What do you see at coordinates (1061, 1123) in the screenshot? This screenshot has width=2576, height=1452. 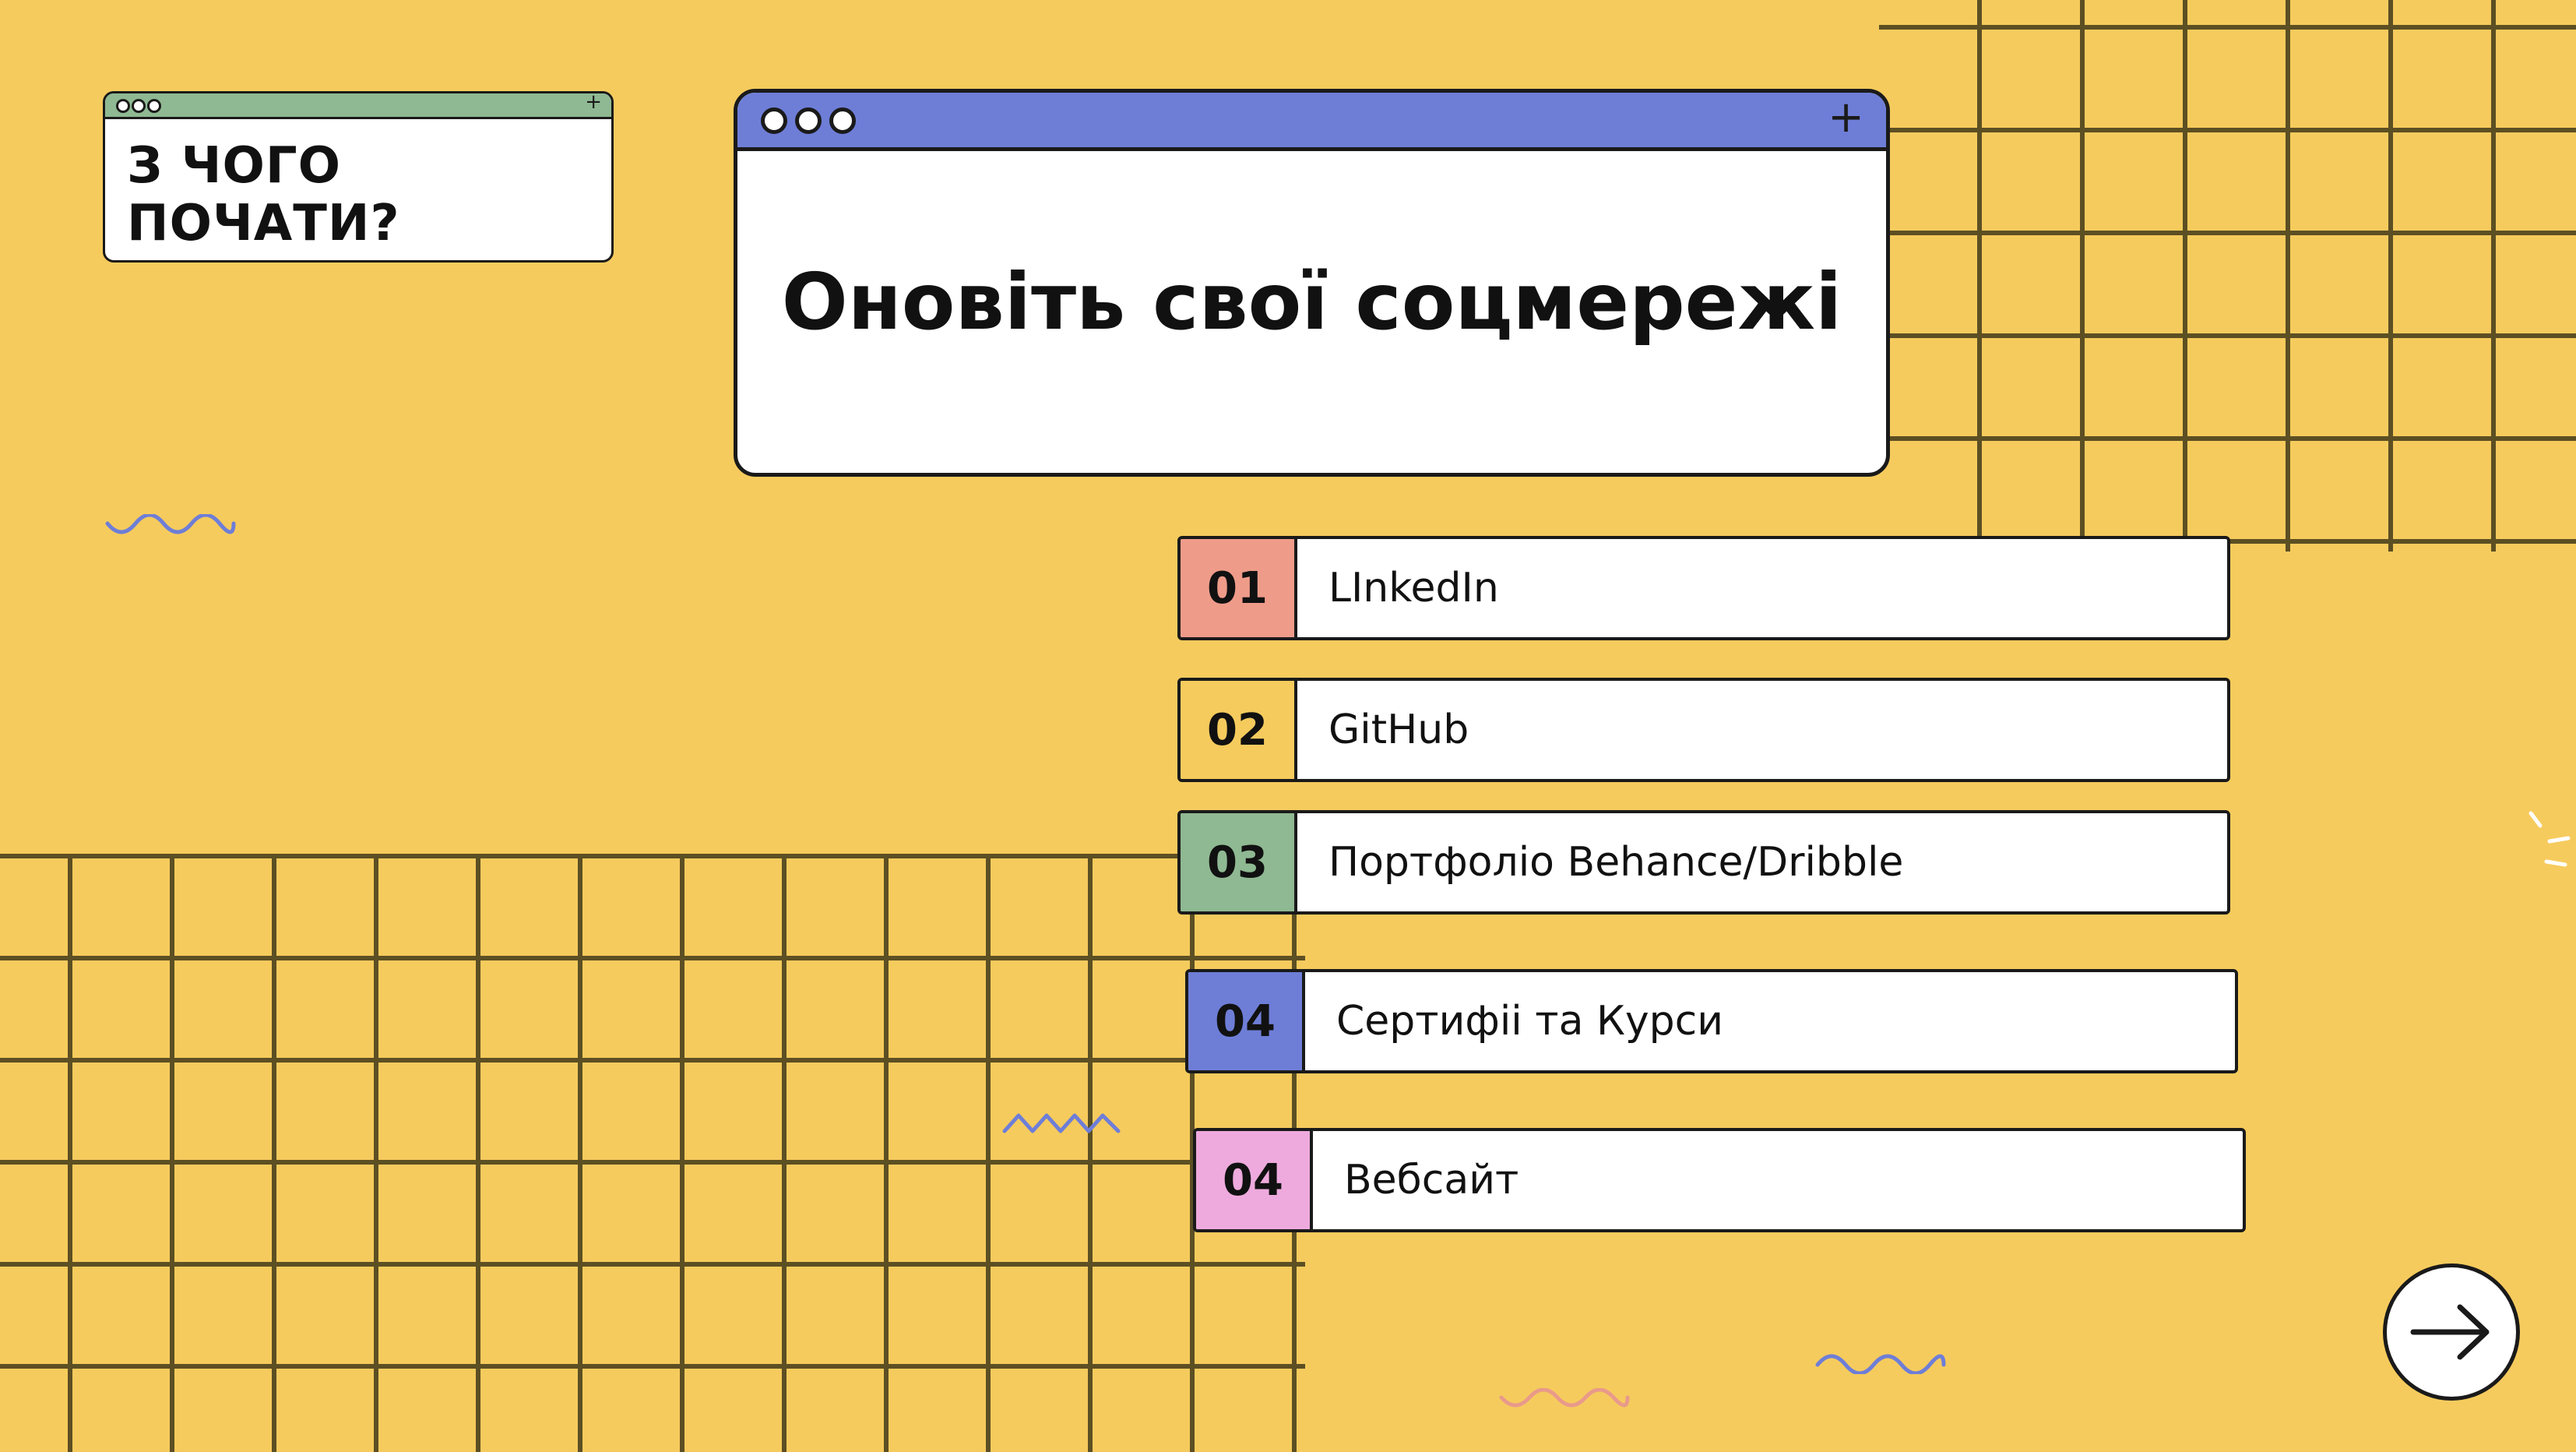 I see `zigzag-decoration` at bounding box center [1061, 1123].